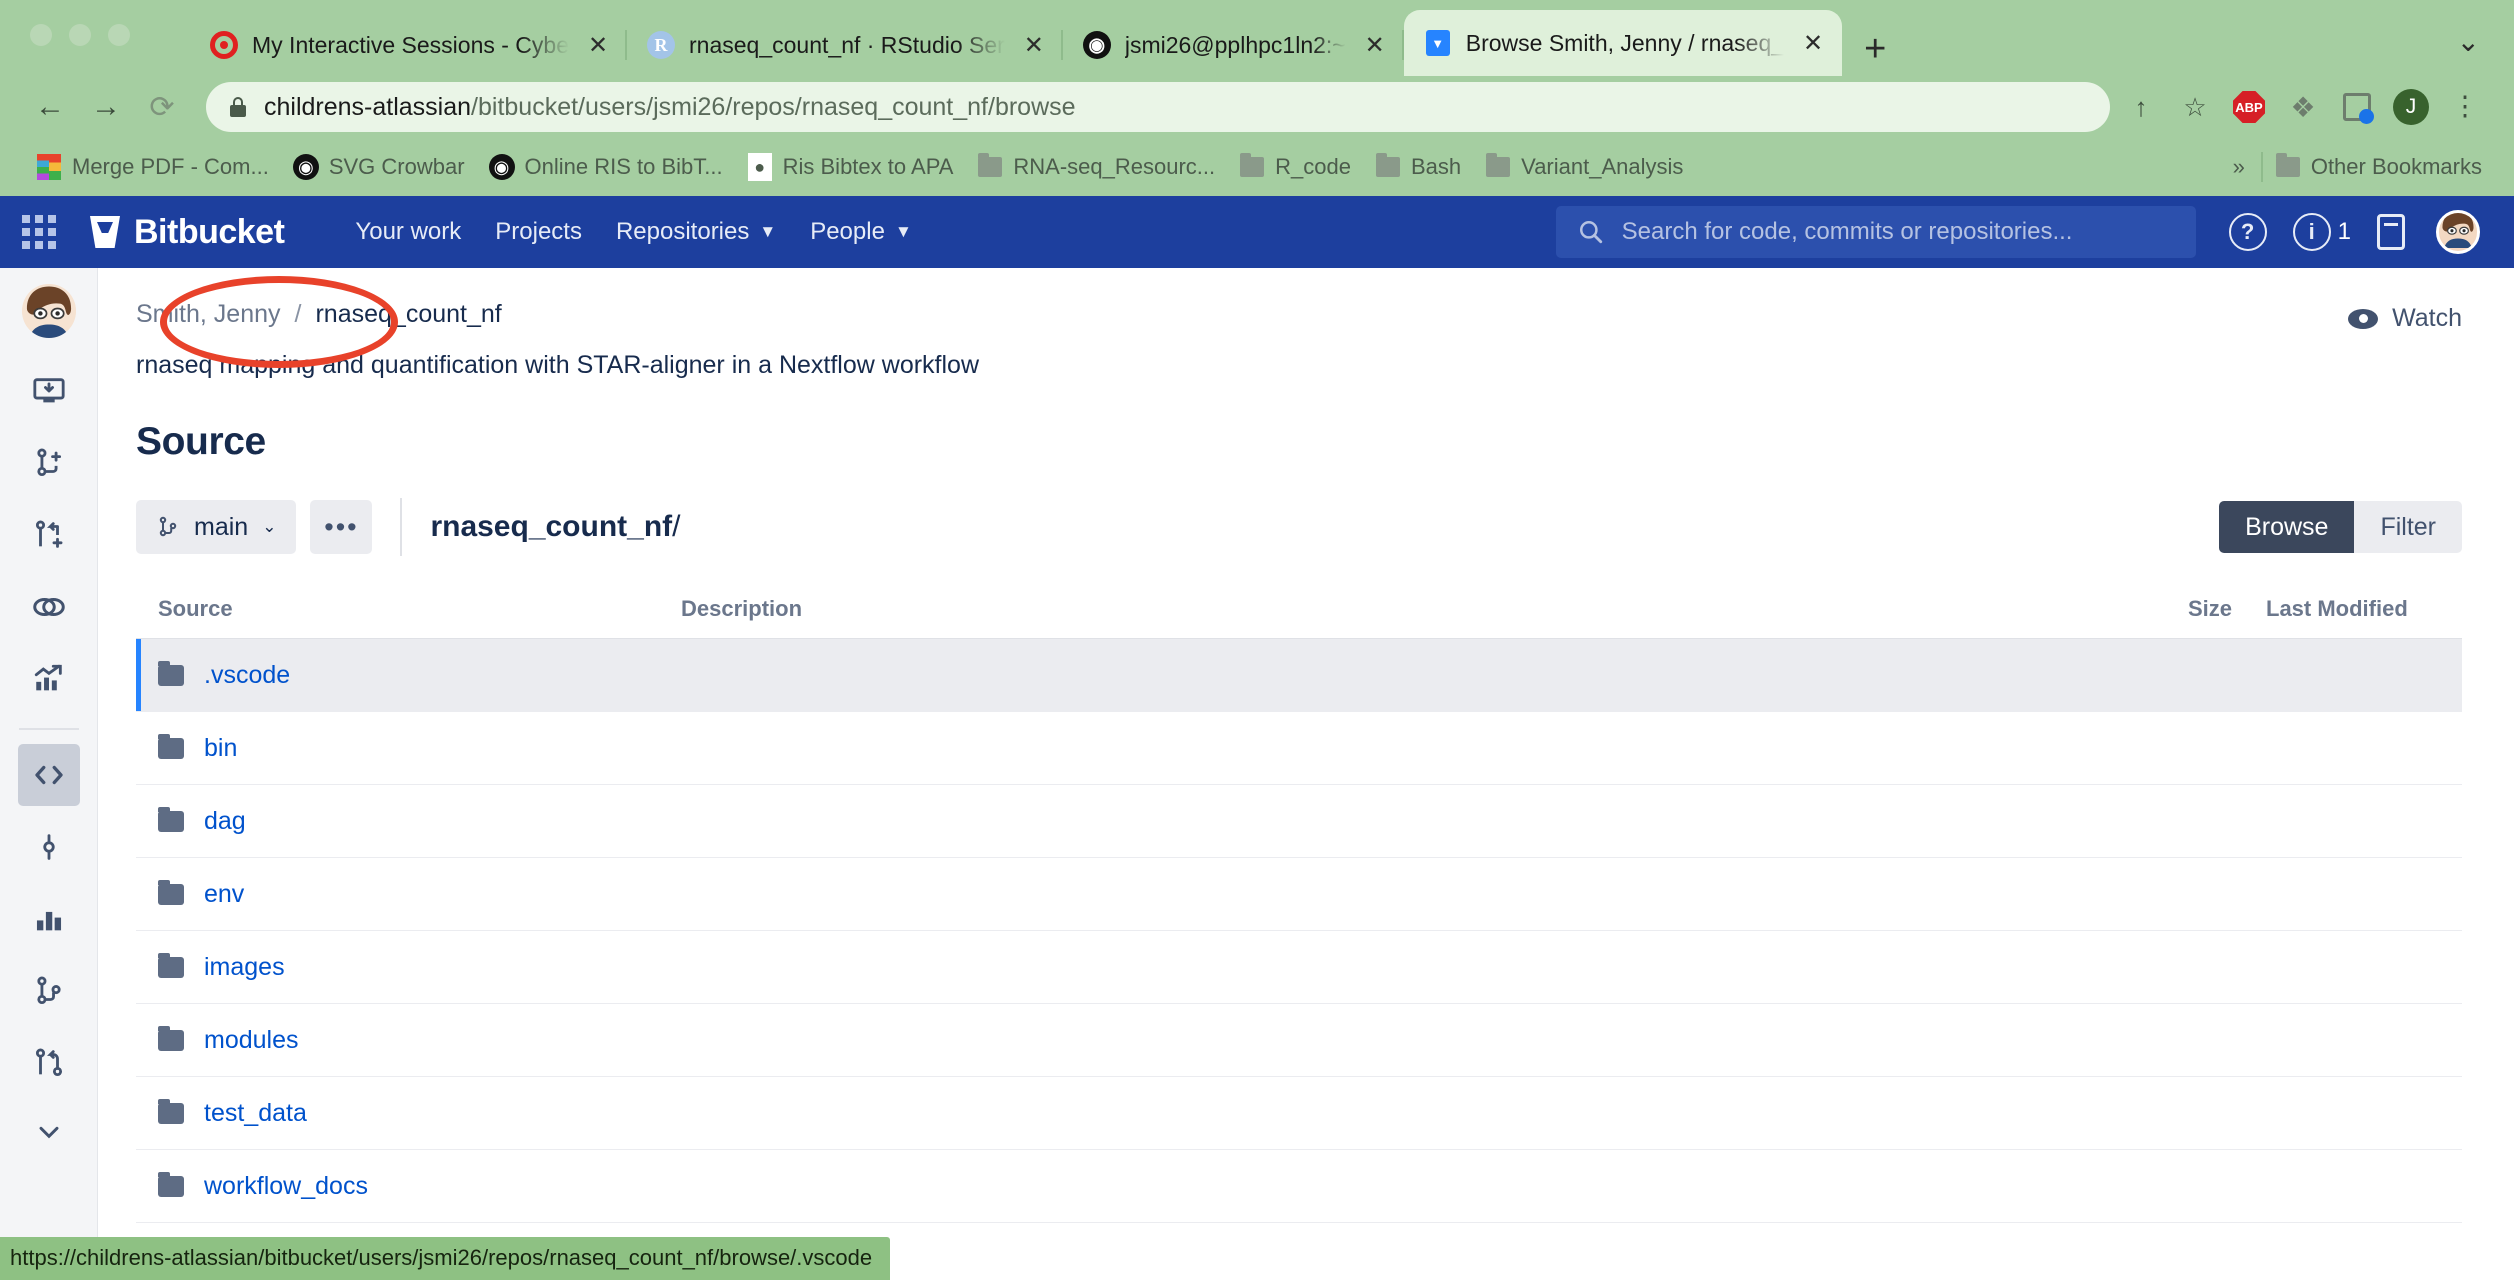  Describe the element at coordinates (1299, 967) in the screenshot. I see `table-row: images` at that location.